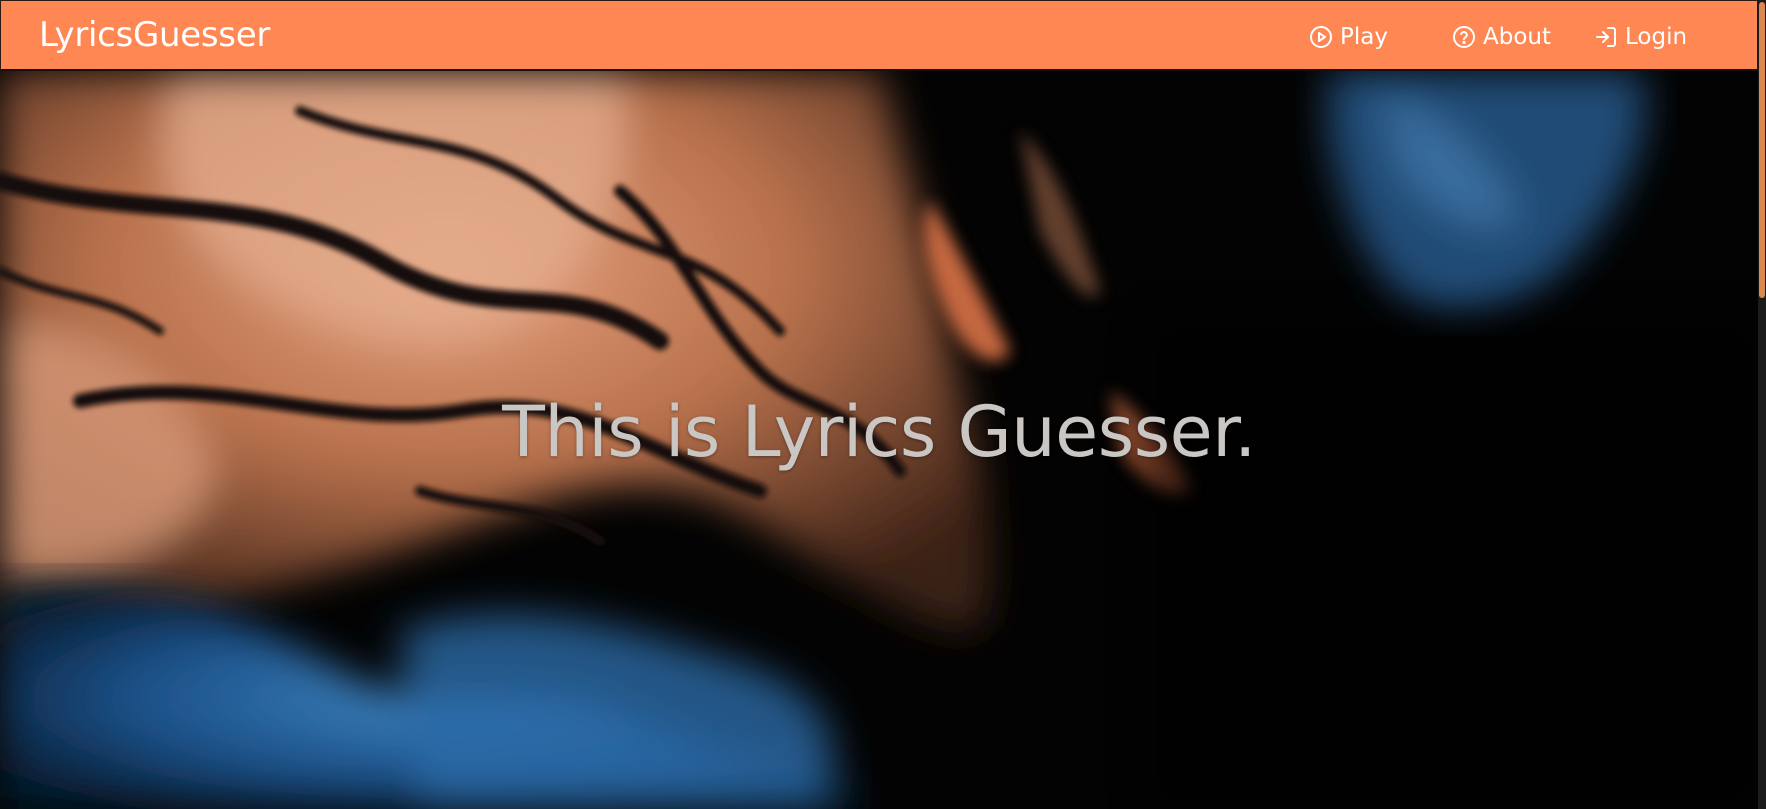 The width and height of the screenshot is (1766, 809). I want to click on nav-login-label: Login, so click(1656, 37).